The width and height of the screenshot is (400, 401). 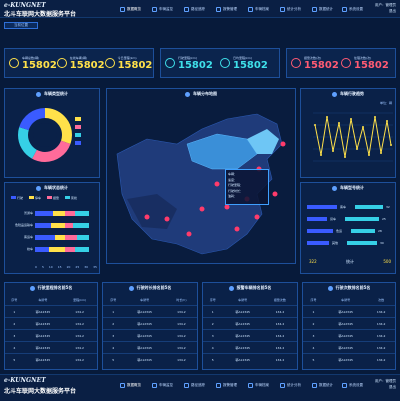 I want to click on brand-logo: e-KUNGNET, so click(x=25, y=5).